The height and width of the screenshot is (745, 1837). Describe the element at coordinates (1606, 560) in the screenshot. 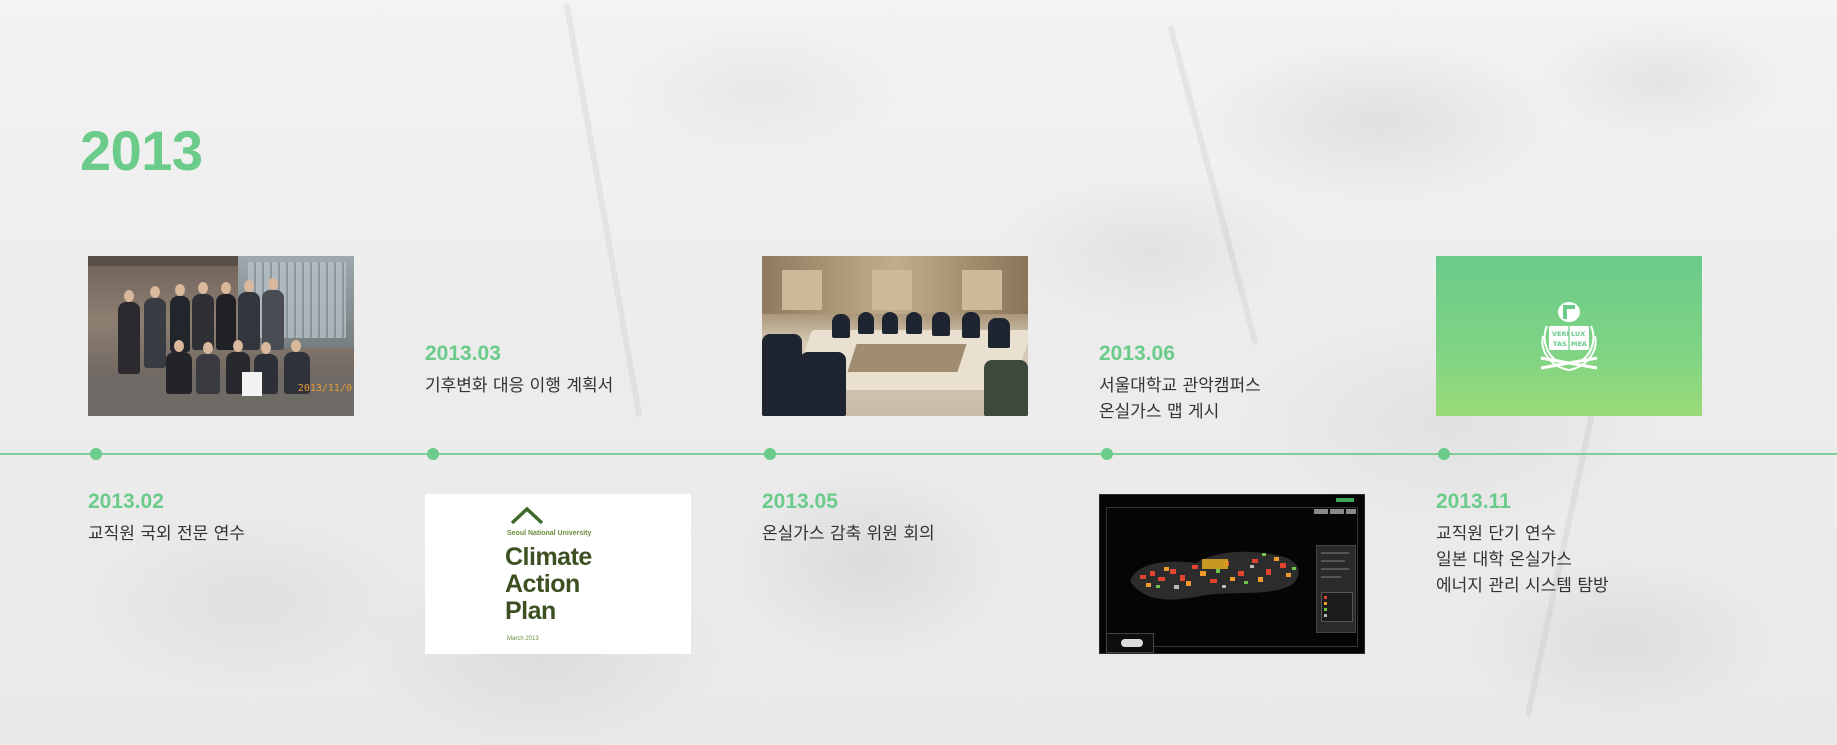

I see `entry-description: 교직원 단기 연수 일본 대학 온실가스 에너지 관리 시스템 탐방` at that location.